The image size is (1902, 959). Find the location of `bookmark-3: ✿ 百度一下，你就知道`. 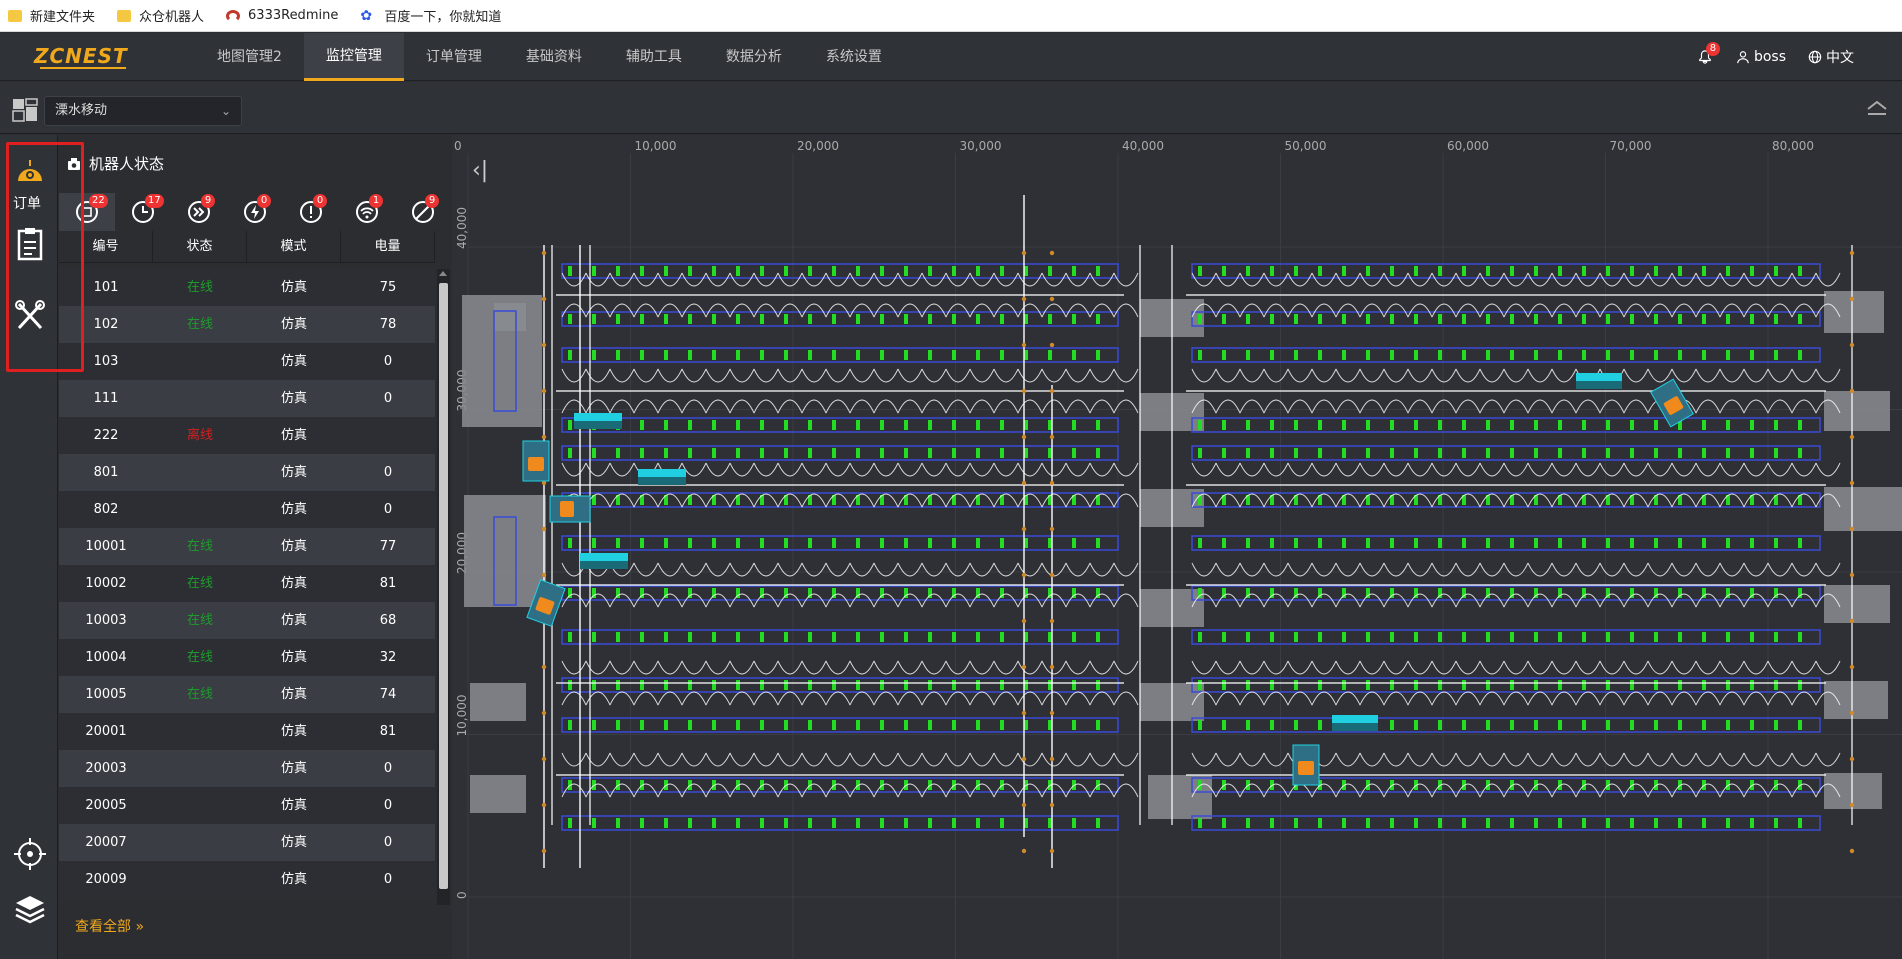

bookmark-3: ✿ 百度一下，你就知道 is located at coordinates (430, 16).